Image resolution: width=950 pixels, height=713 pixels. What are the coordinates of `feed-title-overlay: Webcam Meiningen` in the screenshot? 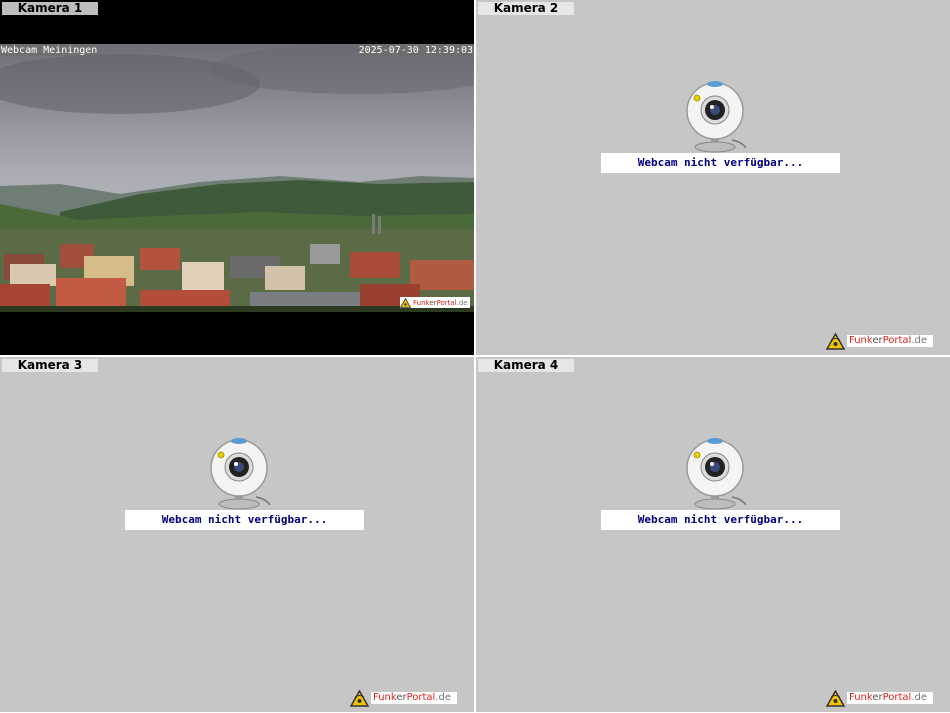 It's located at (49, 50).